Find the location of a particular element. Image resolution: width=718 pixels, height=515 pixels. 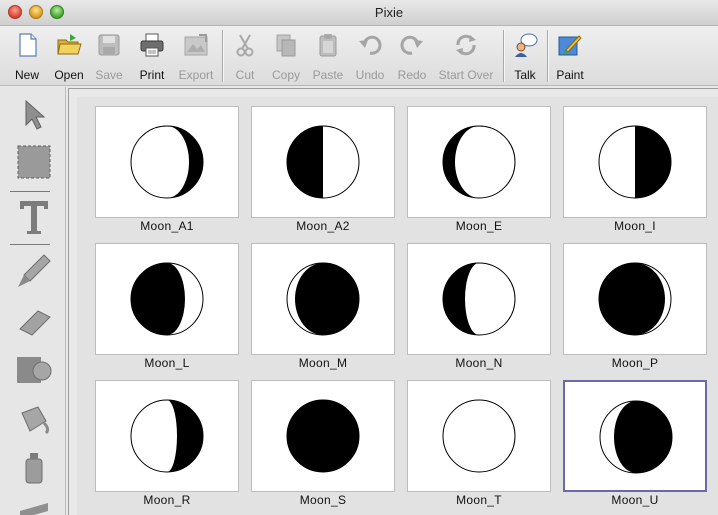

start-over-icon is located at coordinates (466, 45).